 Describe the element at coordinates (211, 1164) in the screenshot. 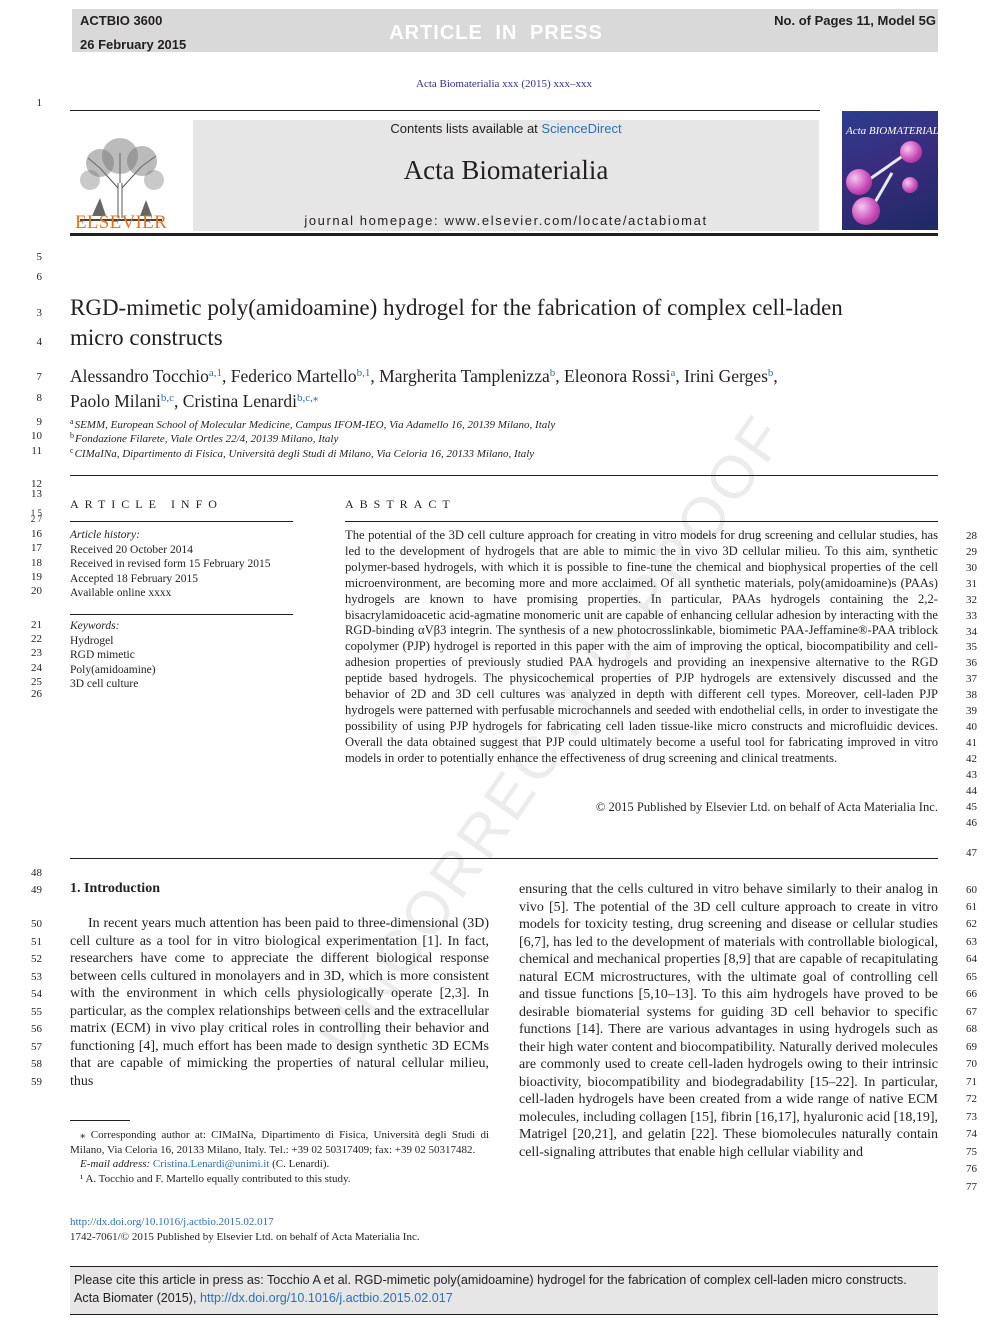

I see `email-link: Cristina.Lenardi@unimi.it` at that location.